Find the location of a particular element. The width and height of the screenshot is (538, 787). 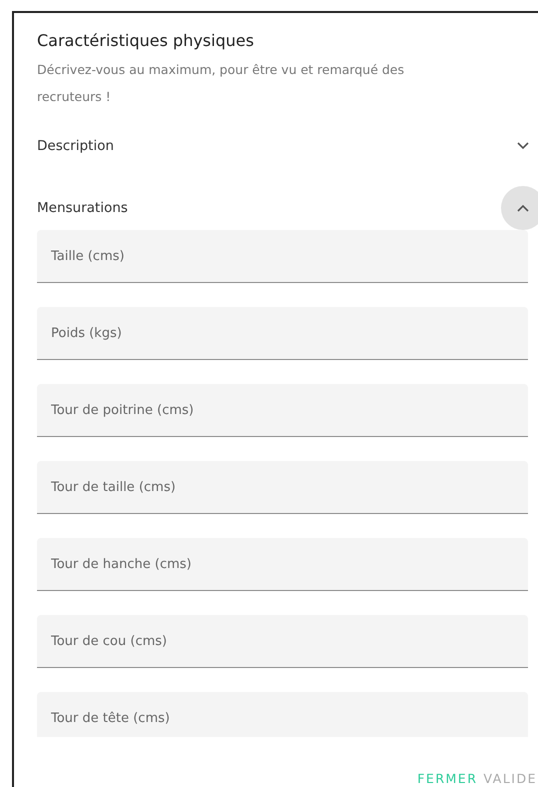

section-header: Mensurations is located at coordinates (287, 208).